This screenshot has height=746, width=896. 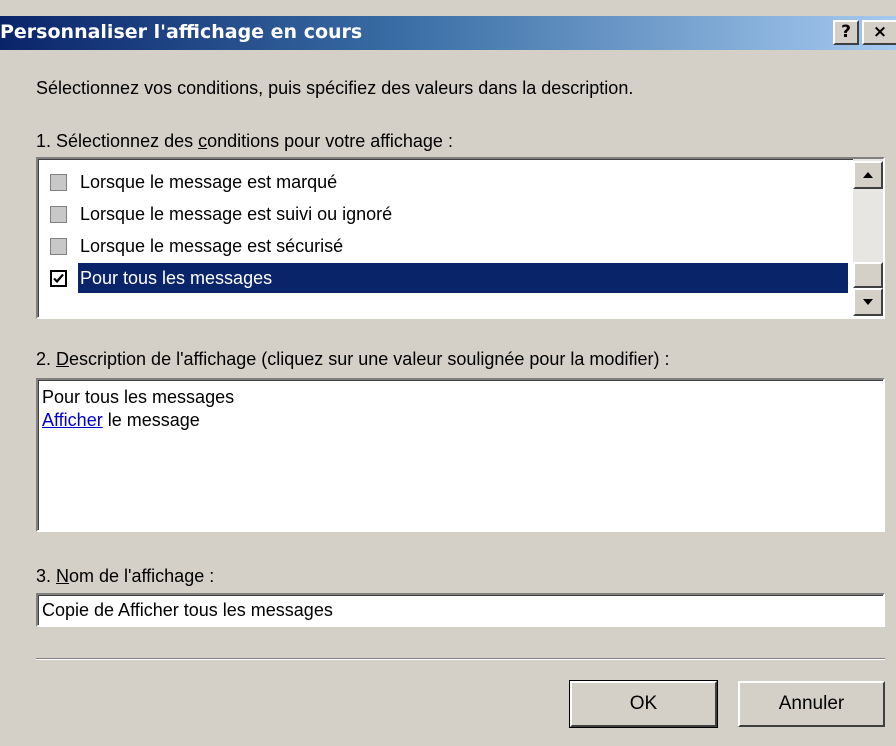 I want to click on help-button: ?, so click(x=846, y=32).